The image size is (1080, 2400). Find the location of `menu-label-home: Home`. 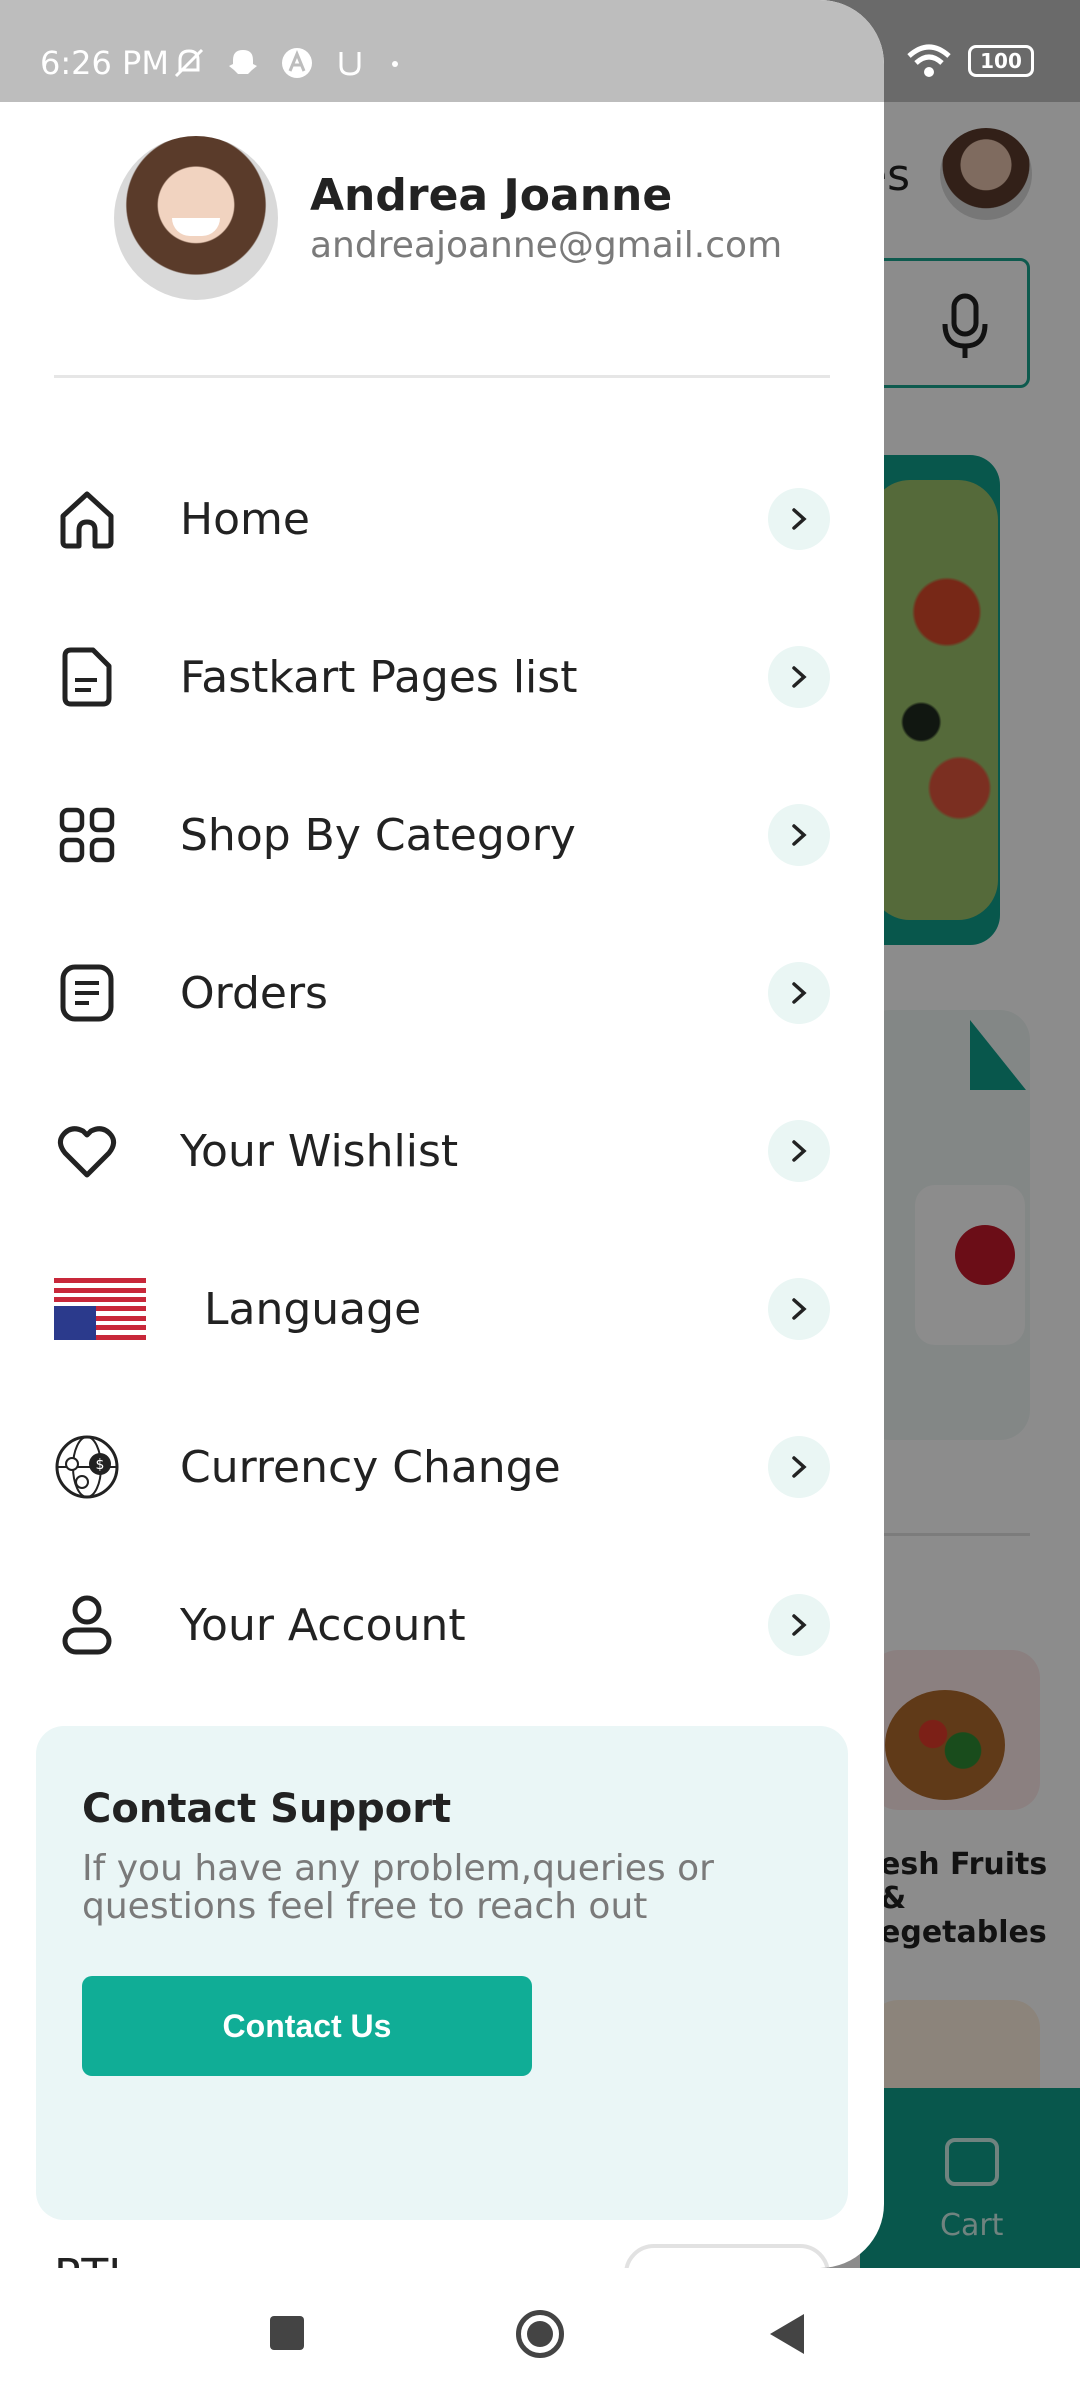

menu-label-home: Home is located at coordinates (245, 519).